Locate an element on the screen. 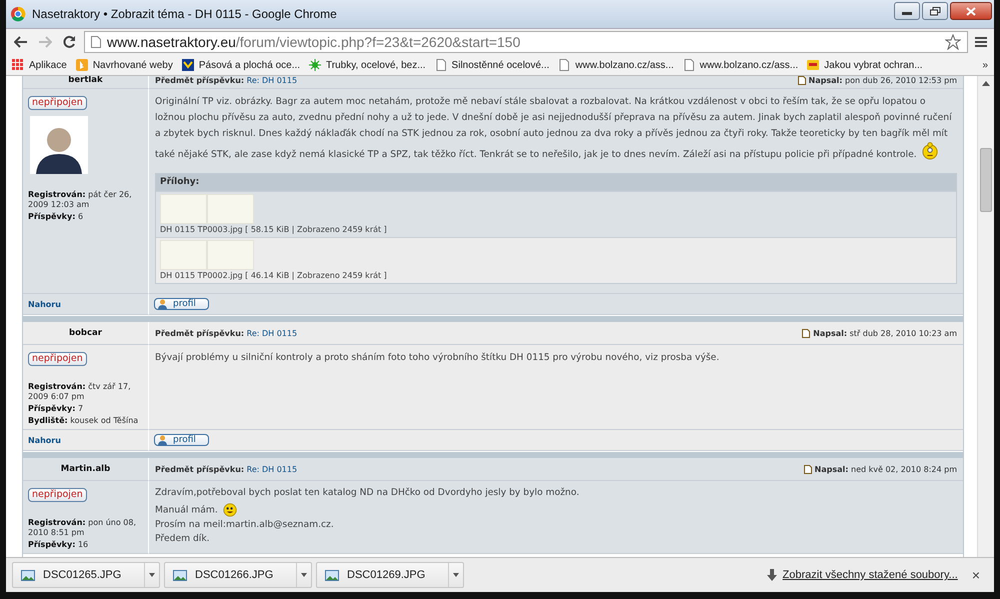  profile-info: Registrován: pon úno 08, 2010 8:51 pm is located at coordinates (83, 528).